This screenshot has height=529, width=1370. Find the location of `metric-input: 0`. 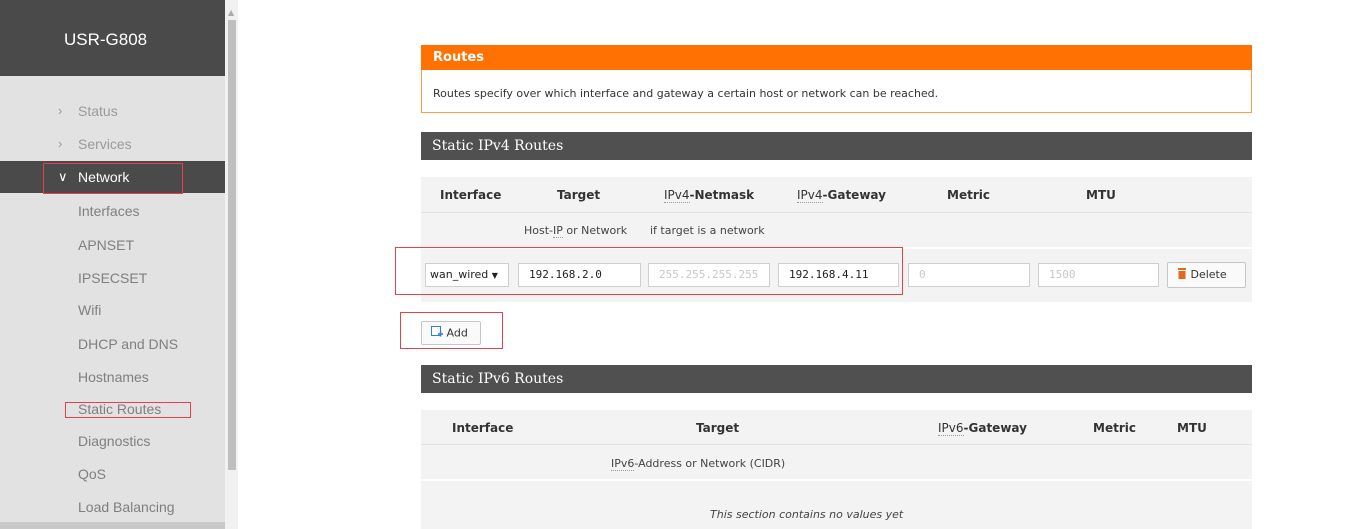

metric-input: 0 is located at coordinates (969, 275).